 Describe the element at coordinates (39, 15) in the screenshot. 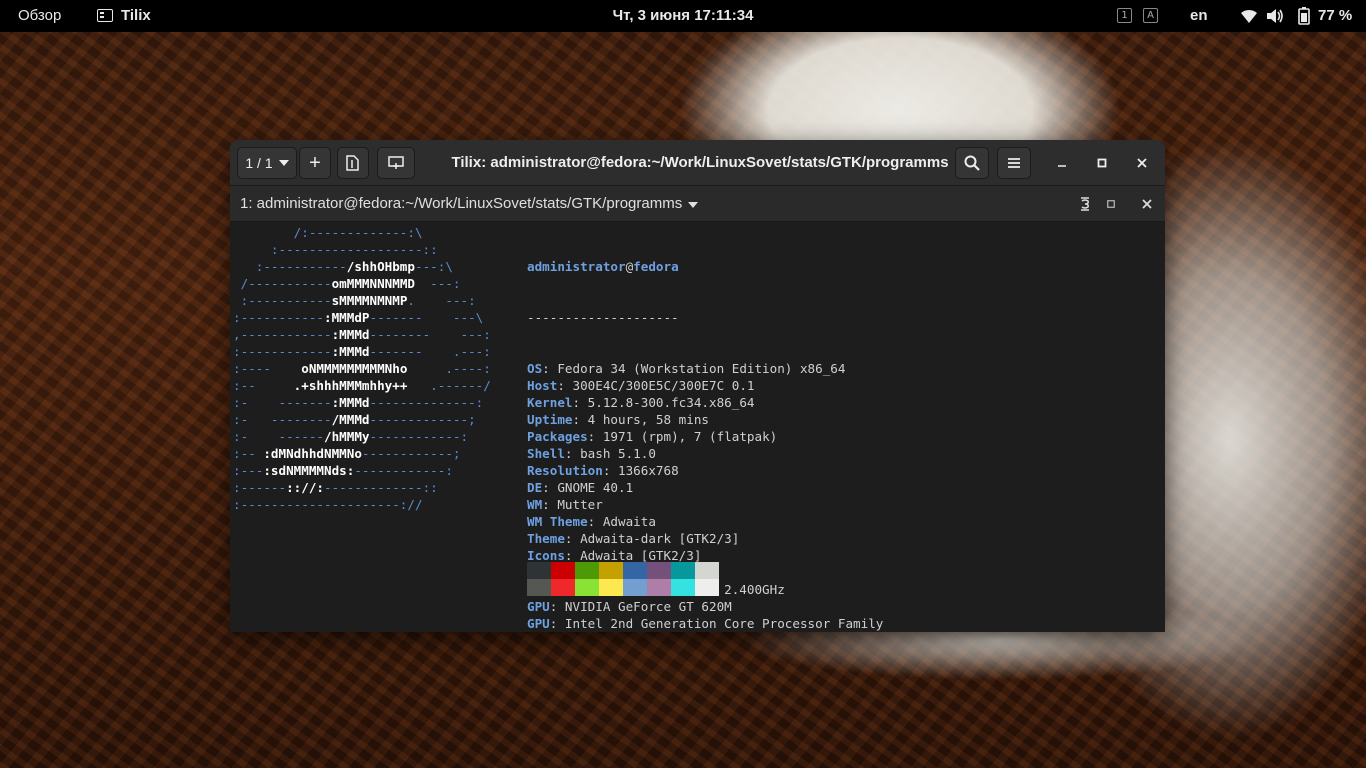

I see `activities-button: Обзор` at that location.